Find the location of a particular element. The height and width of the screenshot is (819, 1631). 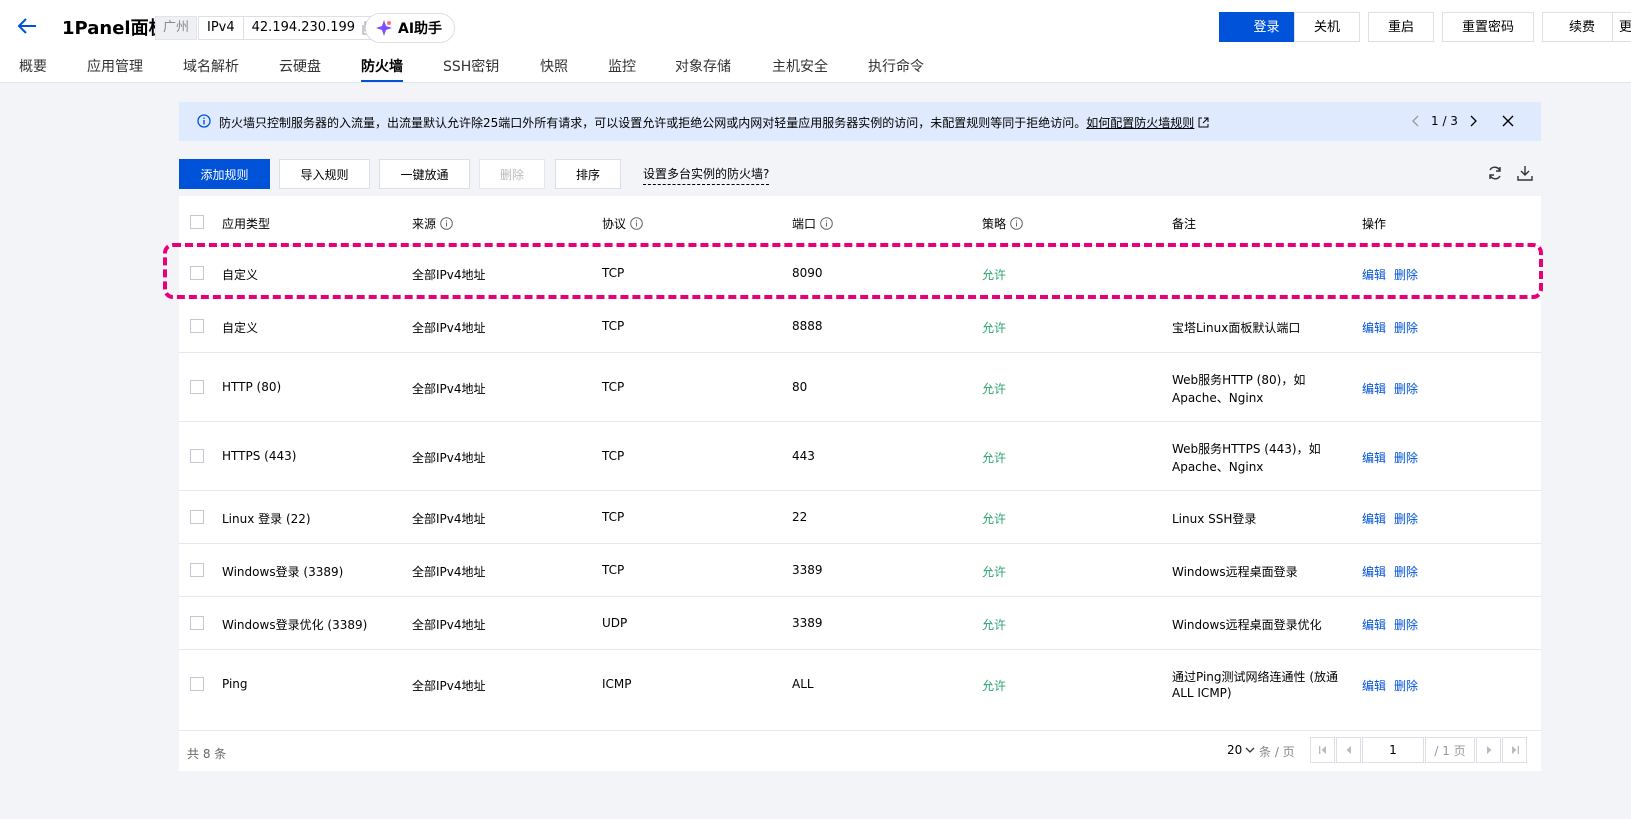

tab-run-command: 执行命令 is located at coordinates (896, 69).